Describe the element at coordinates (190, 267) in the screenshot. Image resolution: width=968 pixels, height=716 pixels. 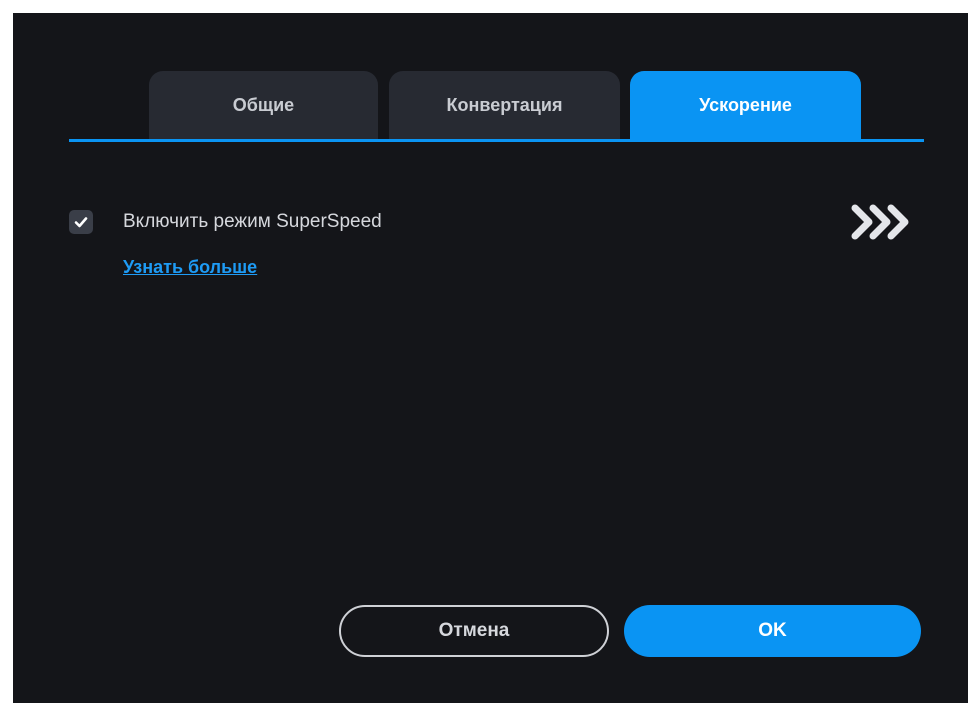
I see `learn-more-link: Узнать больше` at that location.